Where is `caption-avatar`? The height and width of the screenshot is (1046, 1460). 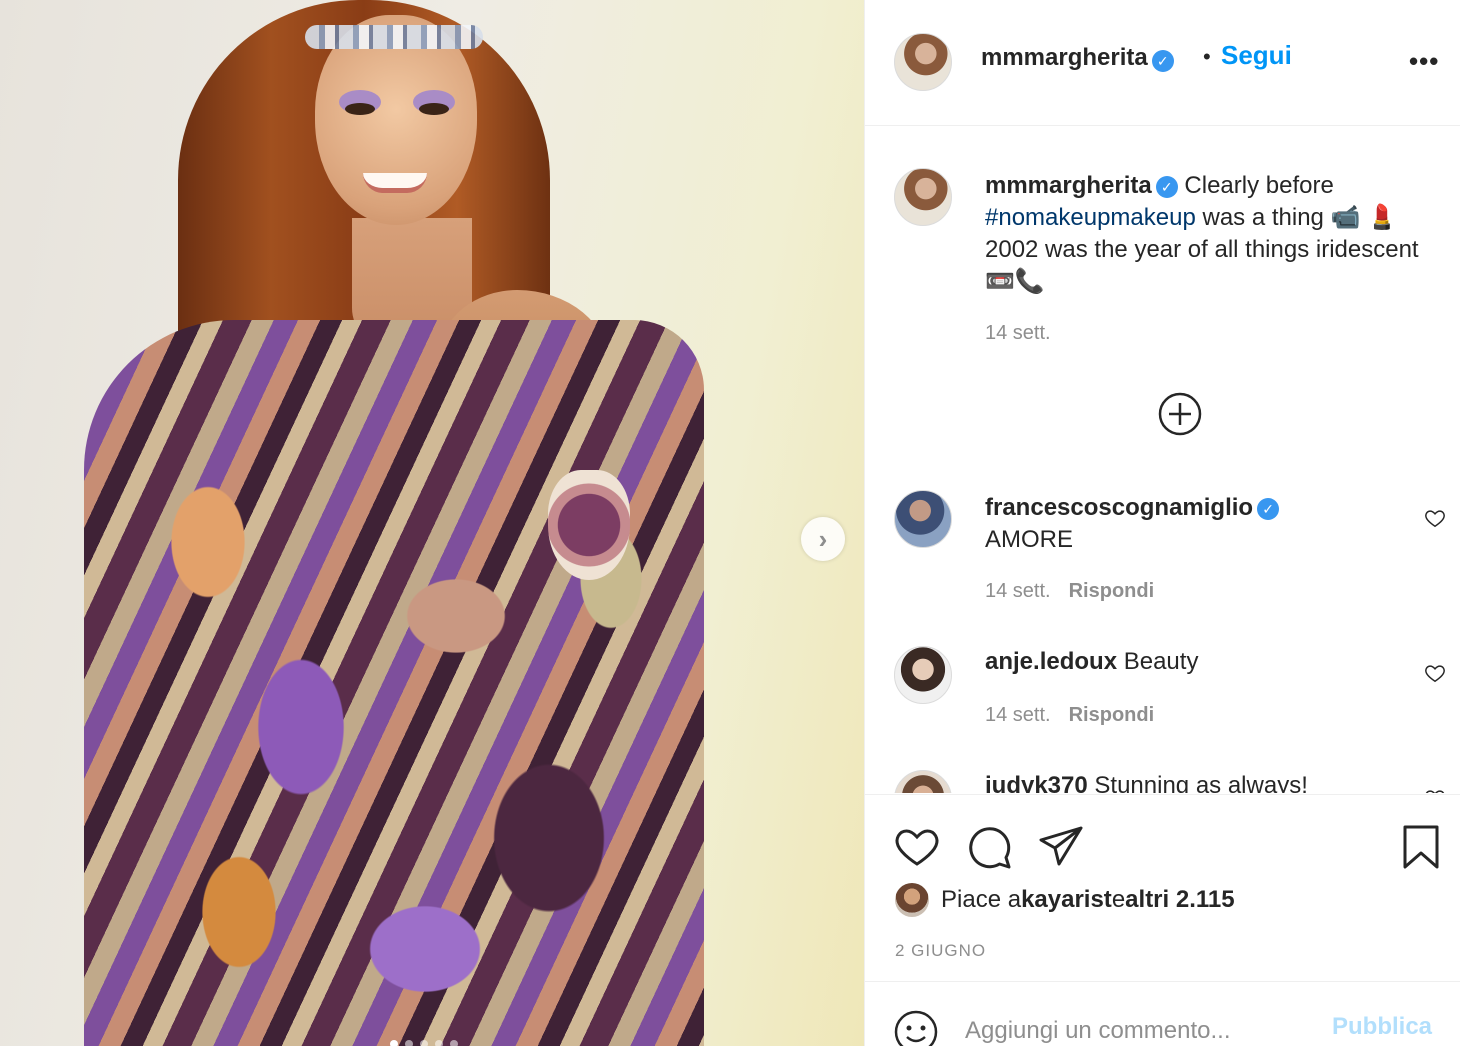
caption-avatar is located at coordinates (923, 197).